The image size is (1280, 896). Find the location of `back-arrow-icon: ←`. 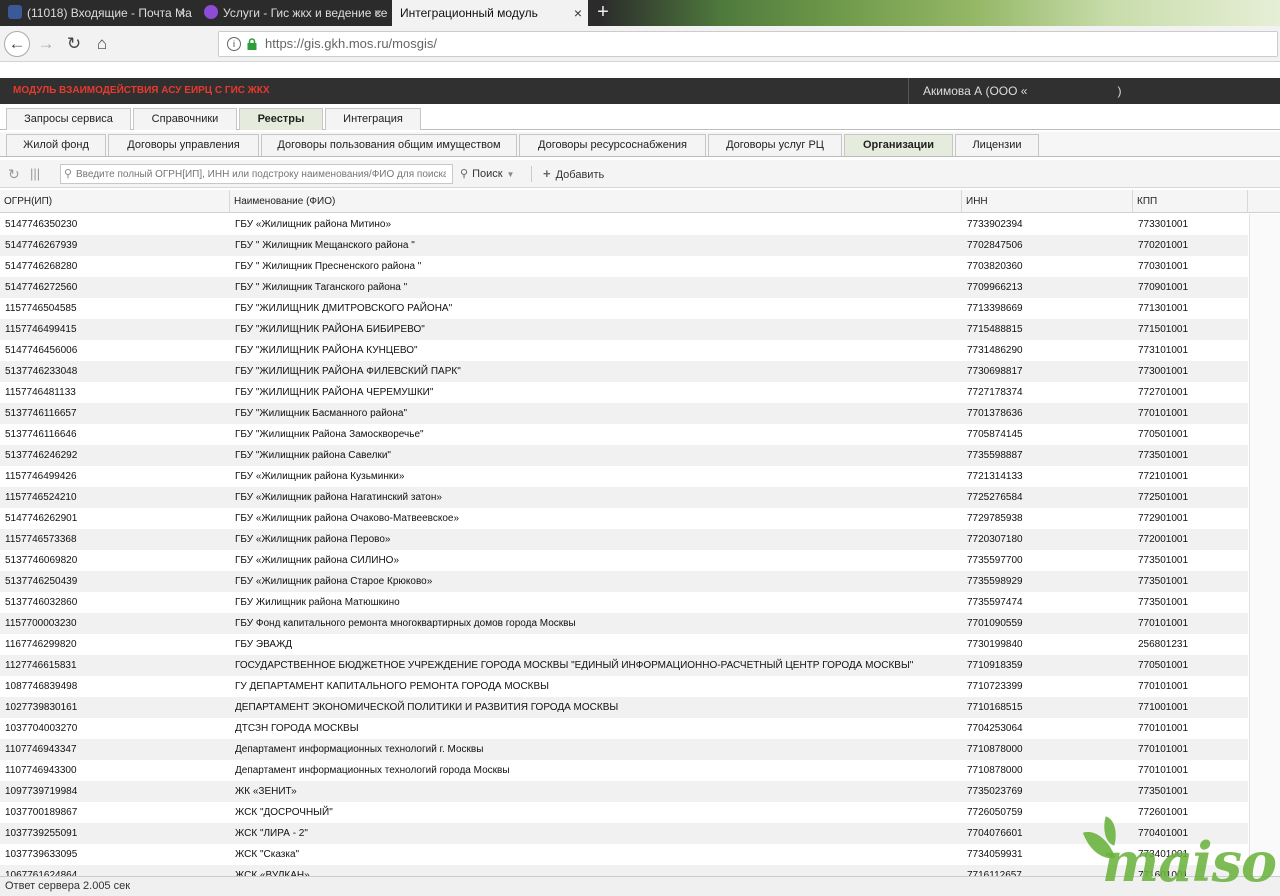

back-arrow-icon: ← is located at coordinates (17, 44).